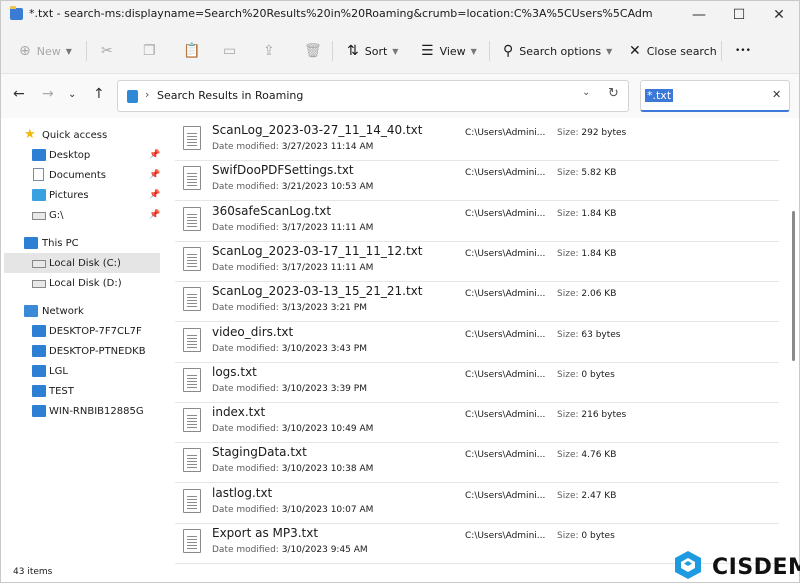 Image resolution: width=800 pixels, height=583 pixels. What do you see at coordinates (599, 253) in the screenshot?
I see `size-value: 1.84 KB` at bounding box center [599, 253].